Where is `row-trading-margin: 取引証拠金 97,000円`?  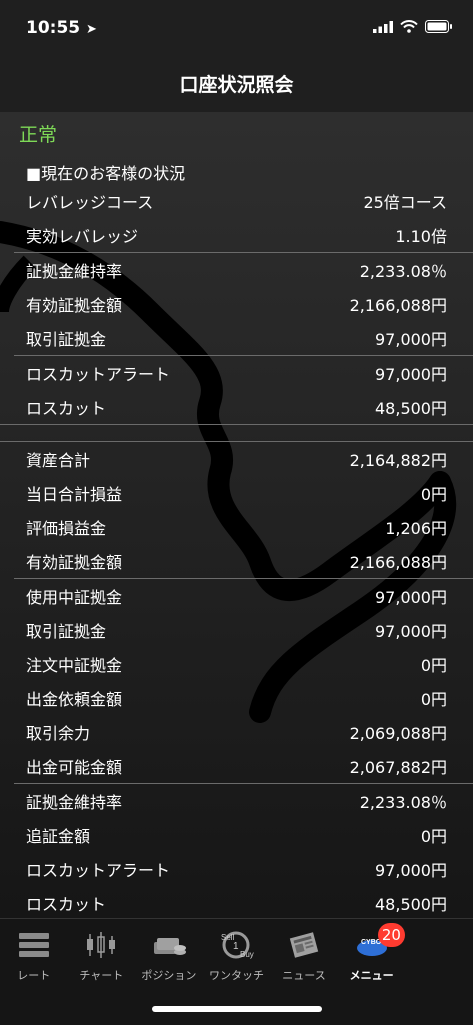 row-trading-margin: 取引証拠金 97,000円 is located at coordinates (236, 338).